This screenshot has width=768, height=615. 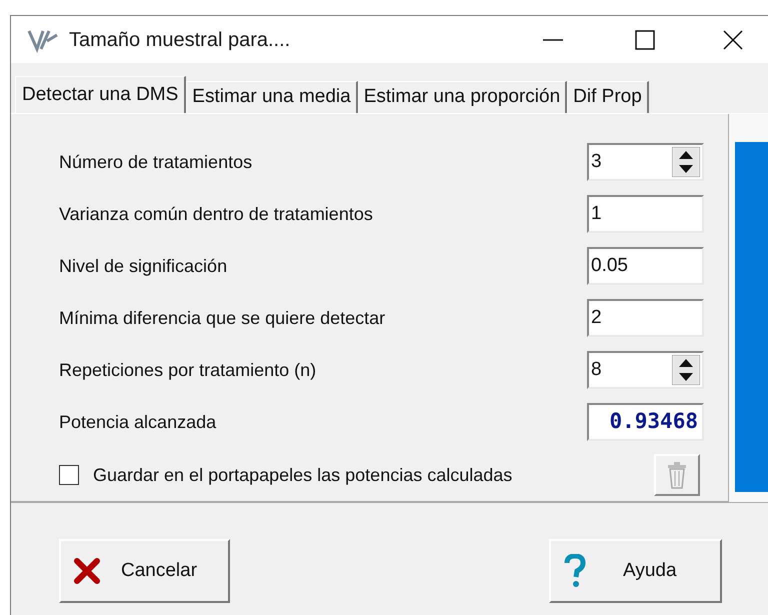 What do you see at coordinates (645, 214) in the screenshot?
I see `input-field: 1` at bounding box center [645, 214].